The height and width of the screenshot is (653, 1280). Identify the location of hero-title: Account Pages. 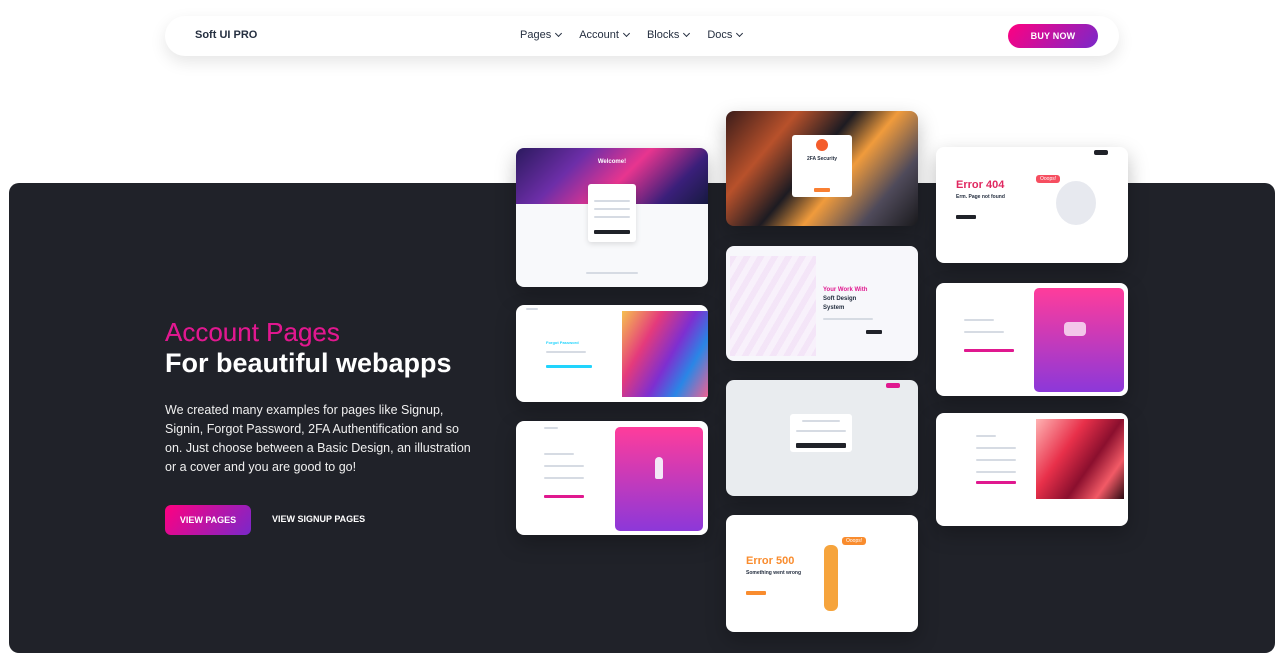
(252, 332).